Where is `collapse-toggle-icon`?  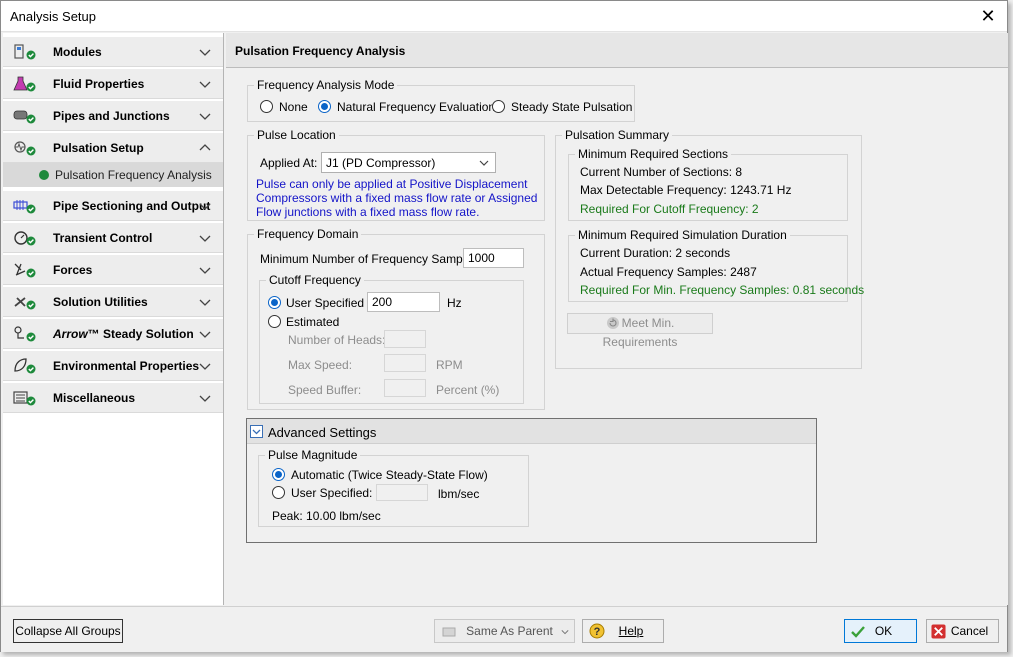 collapse-toggle-icon is located at coordinates (256, 431).